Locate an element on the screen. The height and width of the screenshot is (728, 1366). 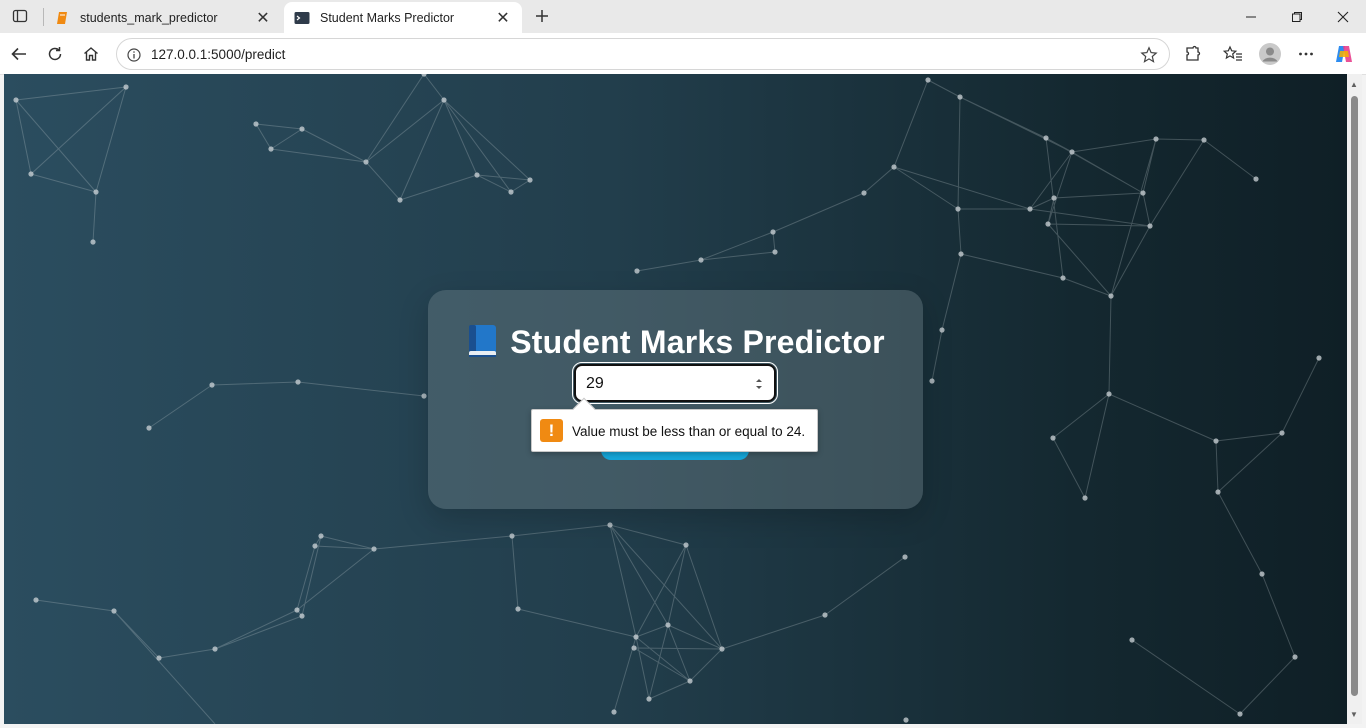
tab-title: students_mark_predictor is located at coordinates (149, 17).